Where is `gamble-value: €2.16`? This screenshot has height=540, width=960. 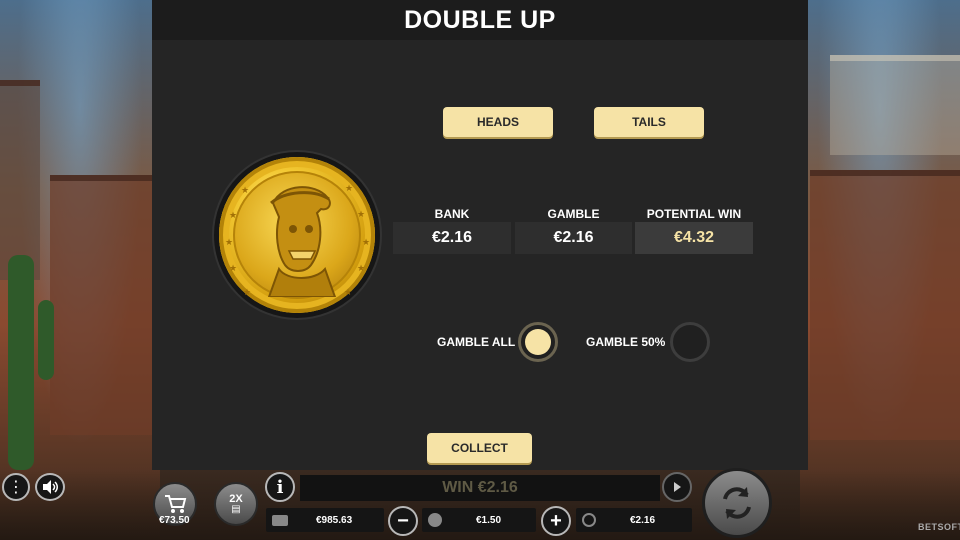 gamble-value: €2.16 is located at coordinates (573, 238).